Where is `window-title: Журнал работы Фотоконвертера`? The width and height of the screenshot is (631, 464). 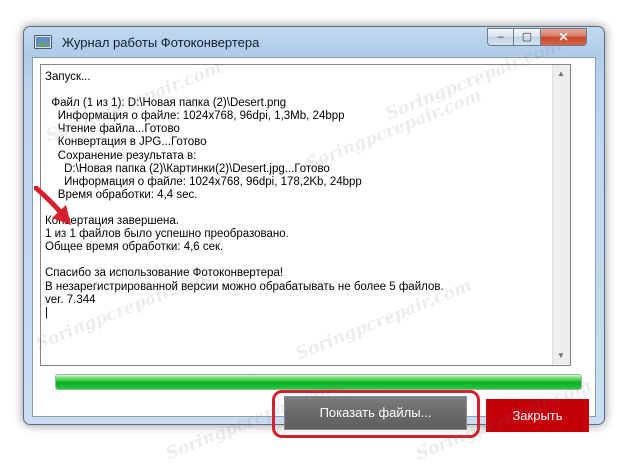
window-title: Журнал работы Фотоконвертера is located at coordinates (161, 42).